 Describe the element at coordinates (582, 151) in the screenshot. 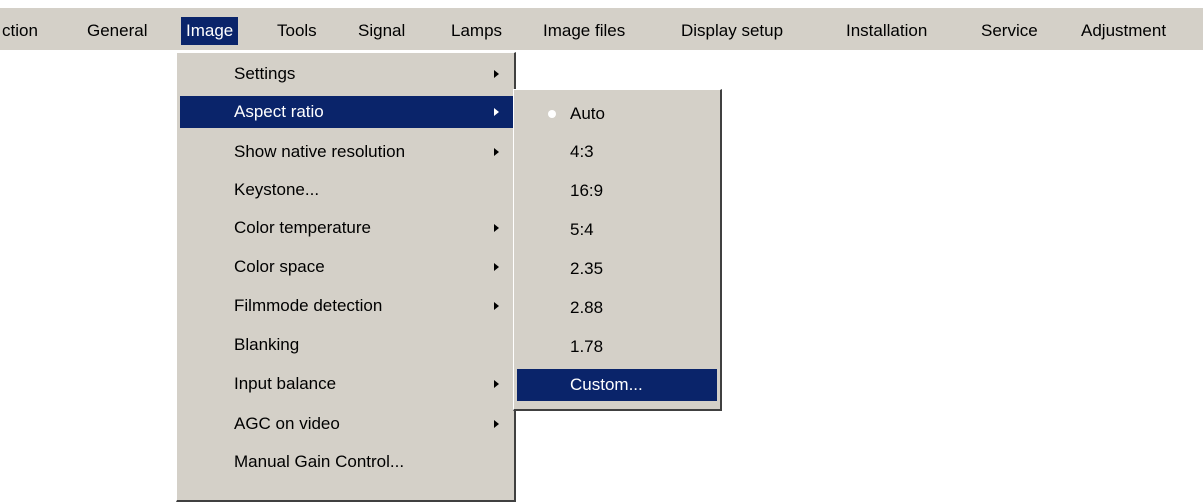

I see `menu-item-label: 4:3` at that location.